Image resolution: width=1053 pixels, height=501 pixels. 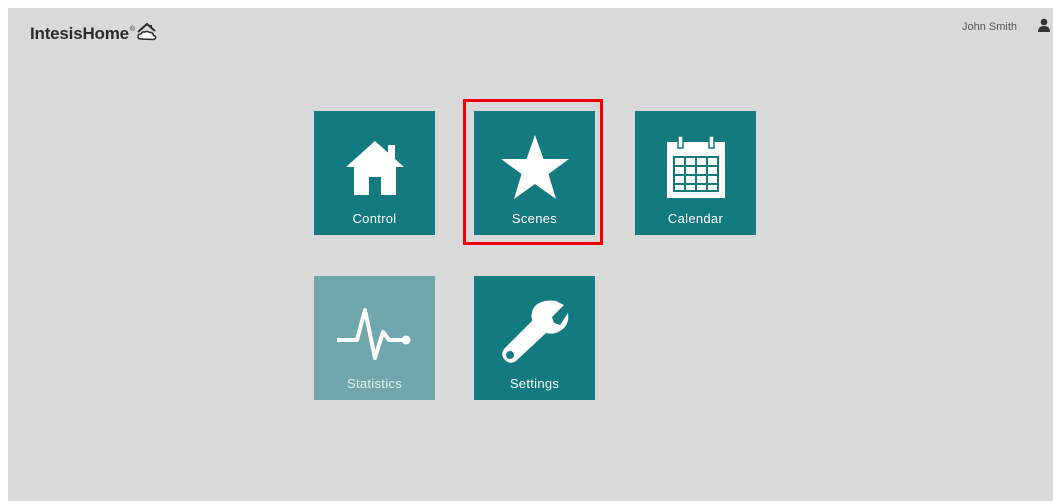 What do you see at coordinates (374, 167) in the screenshot?
I see `home-icon` at bounding box center [374, 167].